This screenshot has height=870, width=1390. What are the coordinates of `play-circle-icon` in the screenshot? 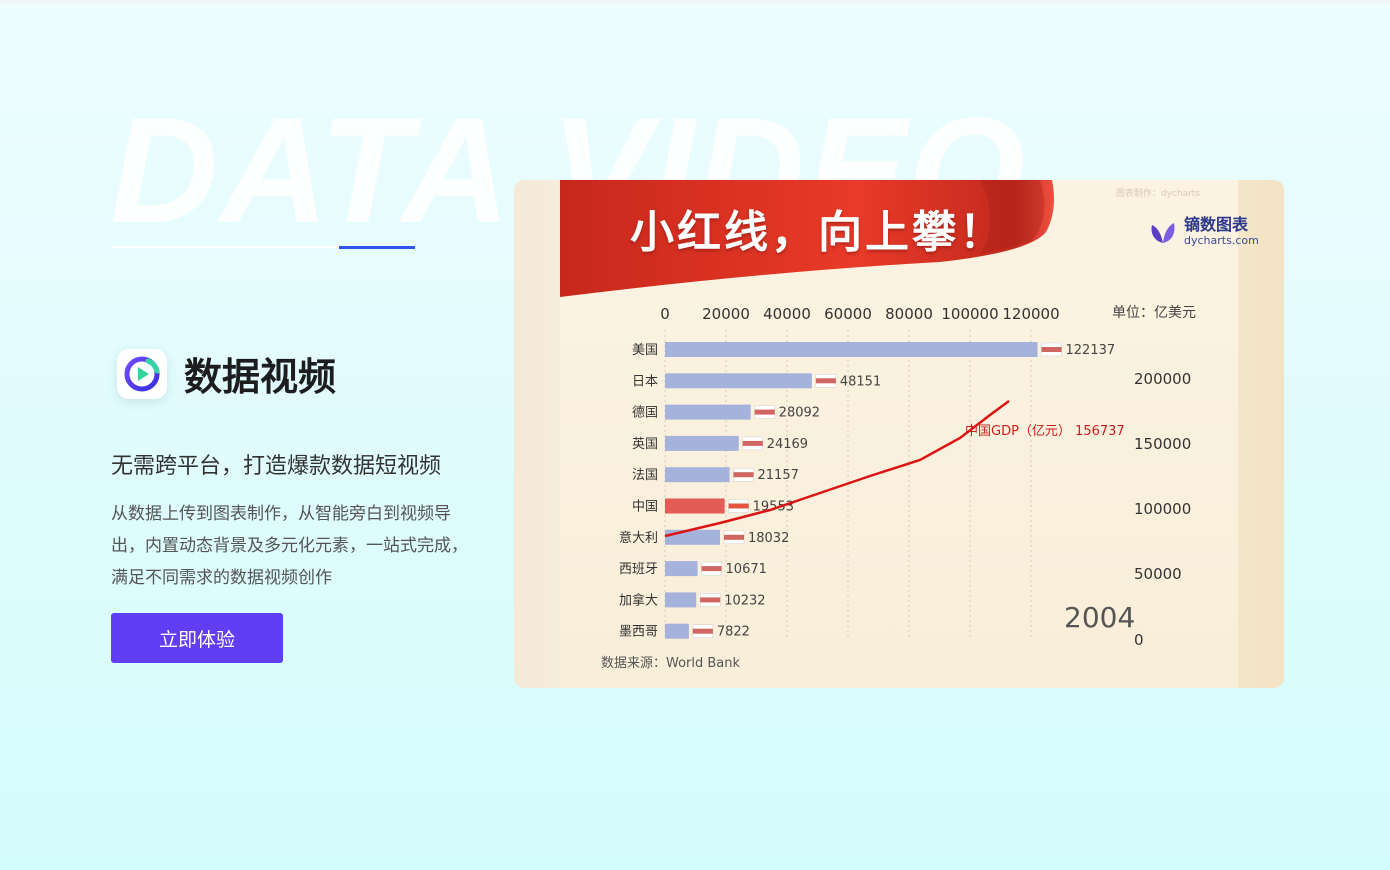 It's located at (142, 374).